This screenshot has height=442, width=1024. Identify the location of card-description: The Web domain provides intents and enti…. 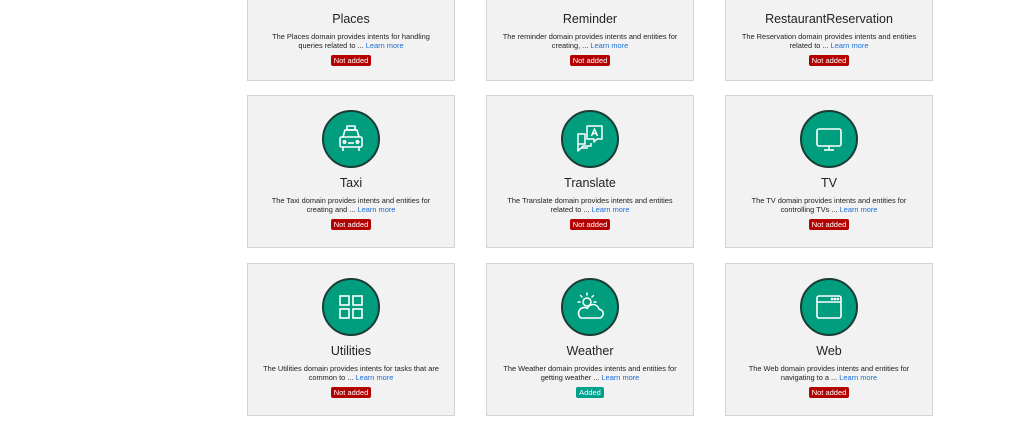
(829, 373).